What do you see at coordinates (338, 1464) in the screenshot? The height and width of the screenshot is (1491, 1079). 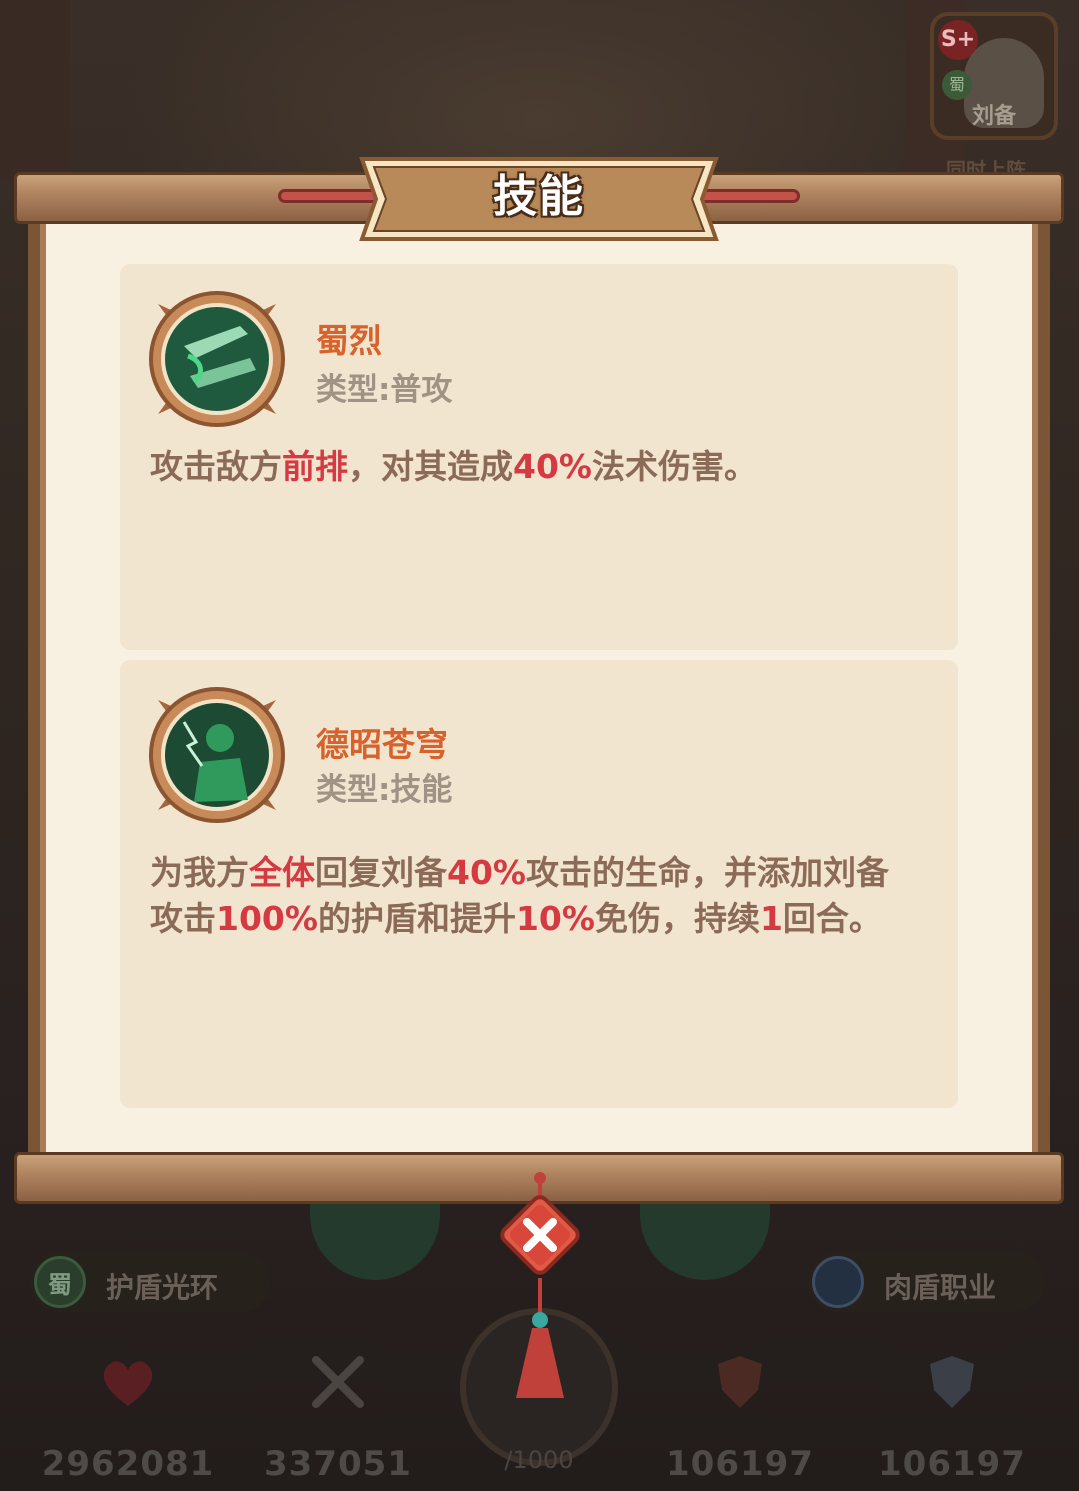 I see `stat-value: 337051` at bounding box center [338, 1464].